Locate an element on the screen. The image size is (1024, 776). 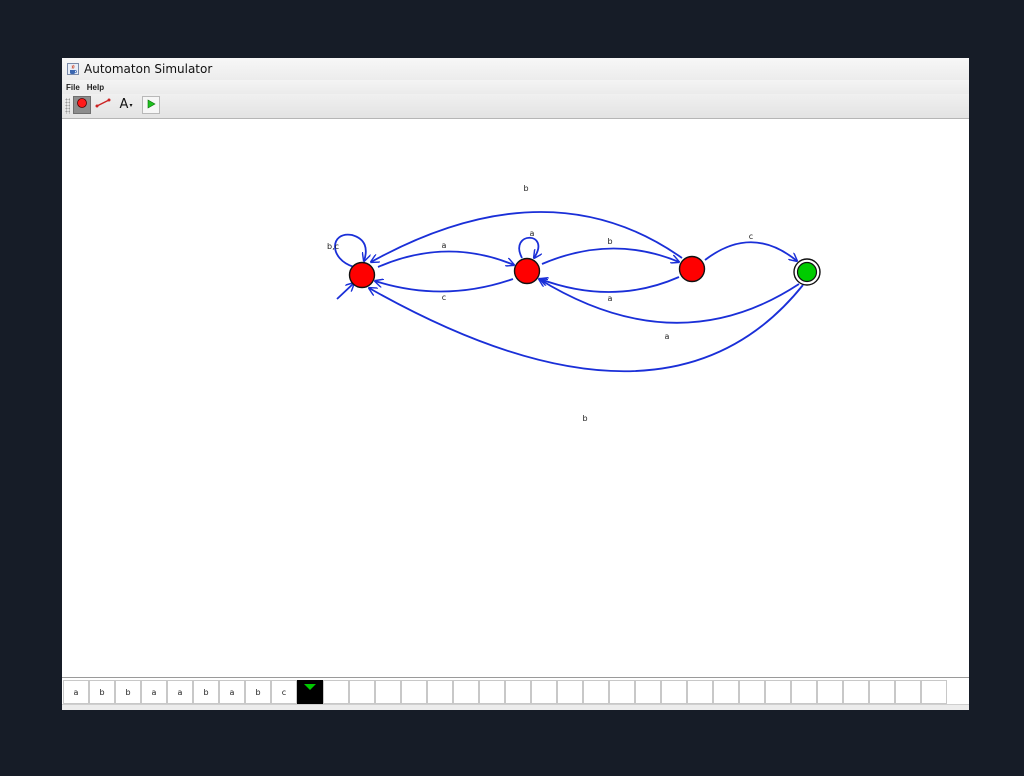
tape-head-cell is located at coordinates (310, 692).